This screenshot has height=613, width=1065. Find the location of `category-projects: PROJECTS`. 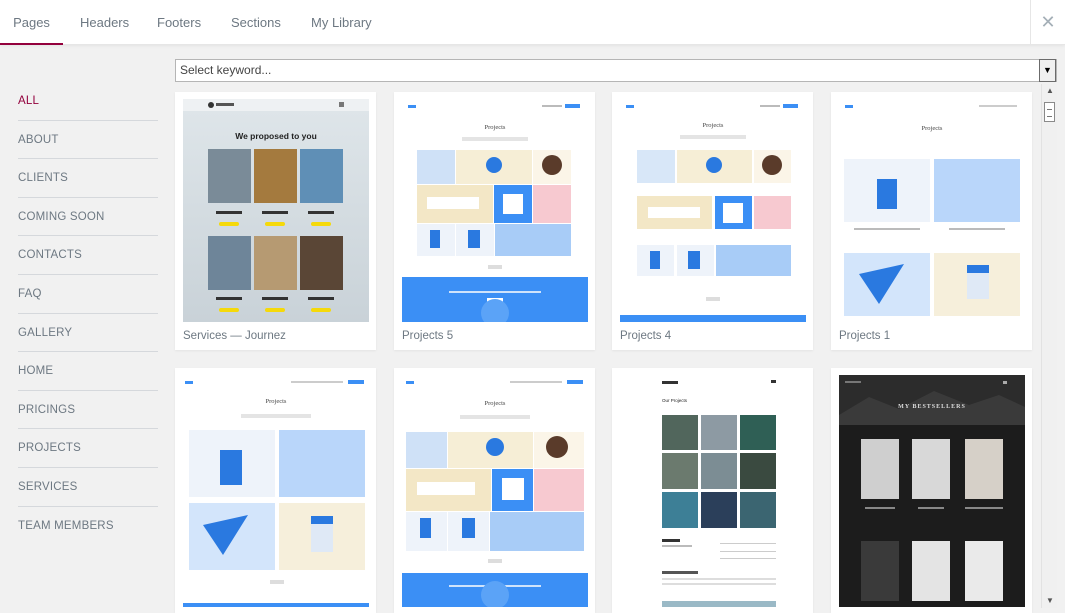

category-projects: PROJECTS is located at coordinates (88, 448).